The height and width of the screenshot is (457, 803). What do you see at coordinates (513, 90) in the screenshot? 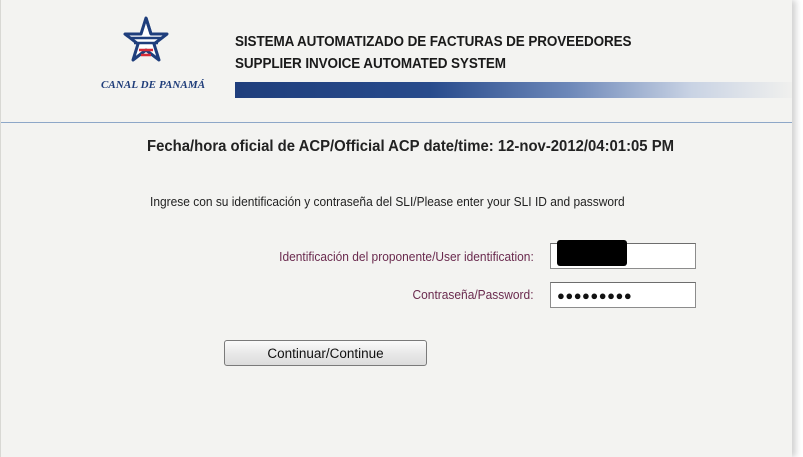
I see `header-gradient-bar` at bounding box center [513, 90].